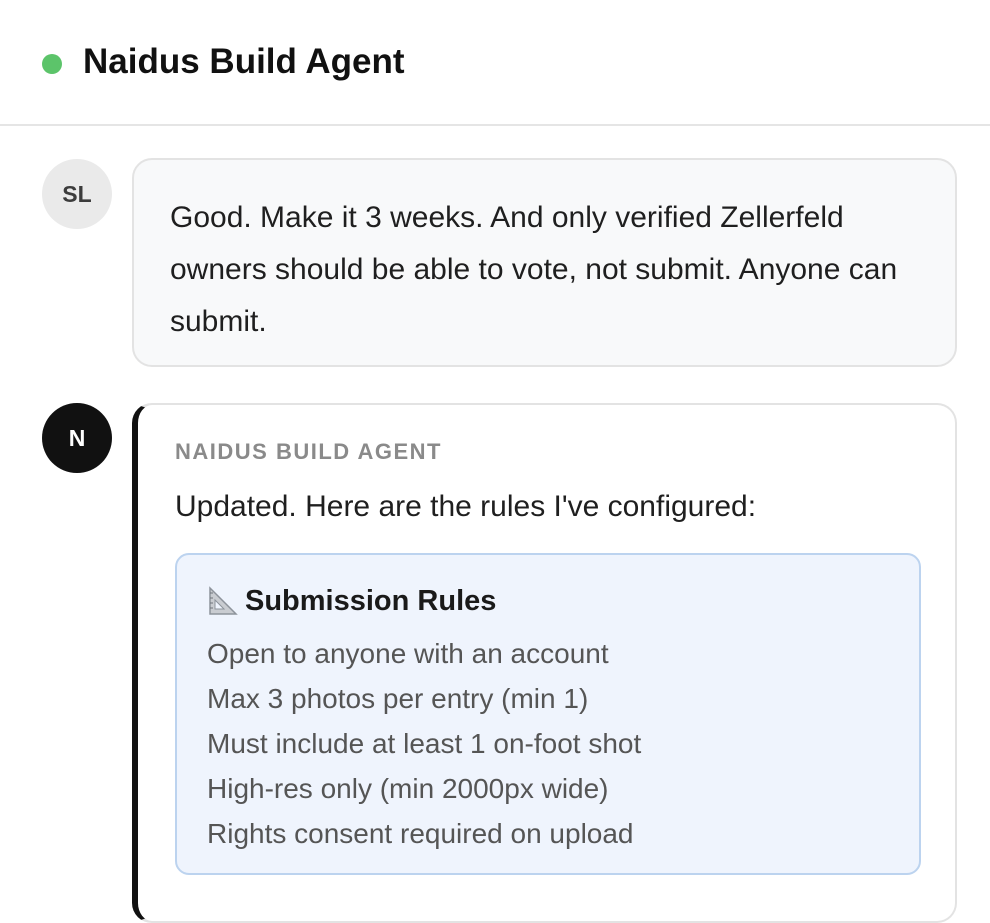  What do you see at coordinates (408, 653) in the screenshot?
I see `rule-item: Open to anyone with an account` at bounding box center [408, 653].